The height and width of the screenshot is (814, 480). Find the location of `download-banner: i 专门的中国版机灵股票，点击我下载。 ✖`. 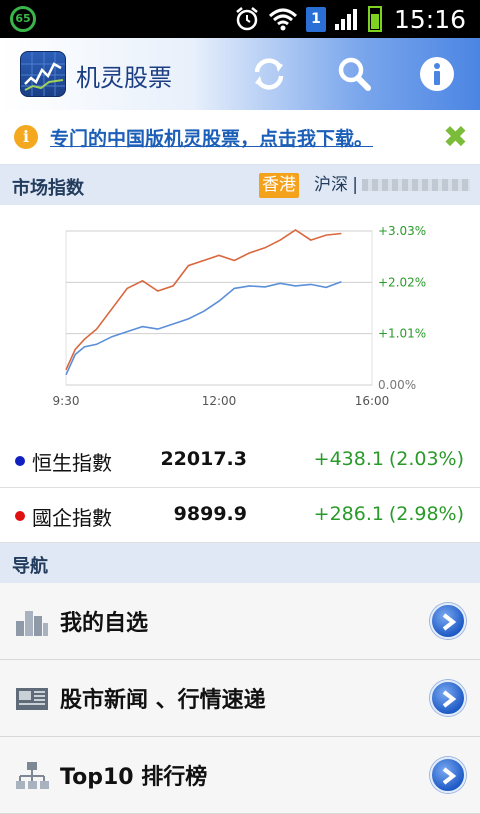

download-banner: i 专门的中国版机灵股票，点击我下载。 ✖ is located at coordinates (240, 137).